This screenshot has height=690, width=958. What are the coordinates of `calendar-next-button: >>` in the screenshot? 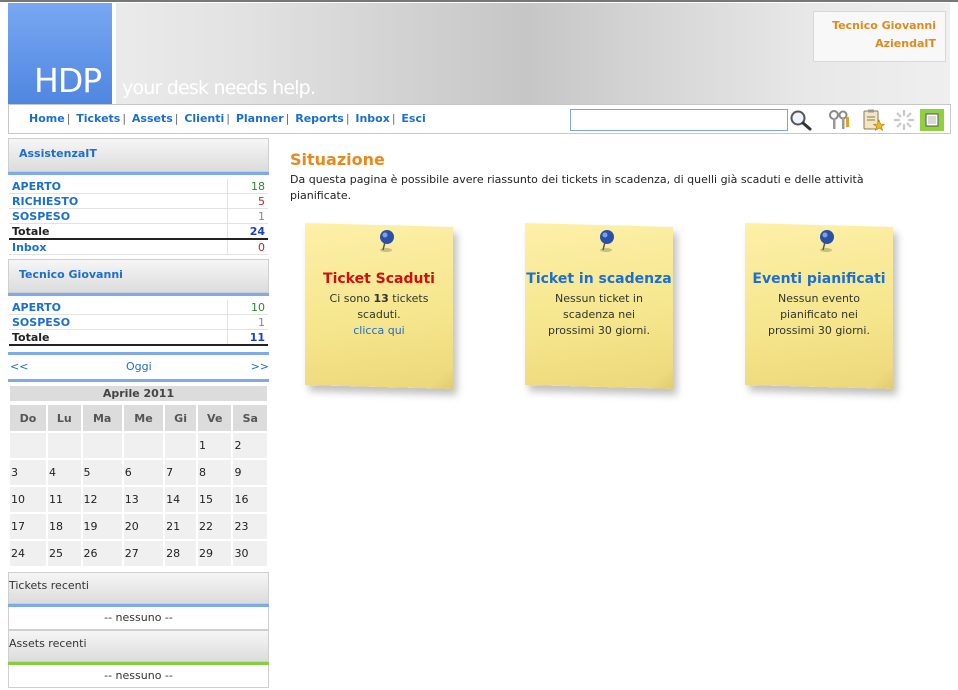 It's located at (260, 366).